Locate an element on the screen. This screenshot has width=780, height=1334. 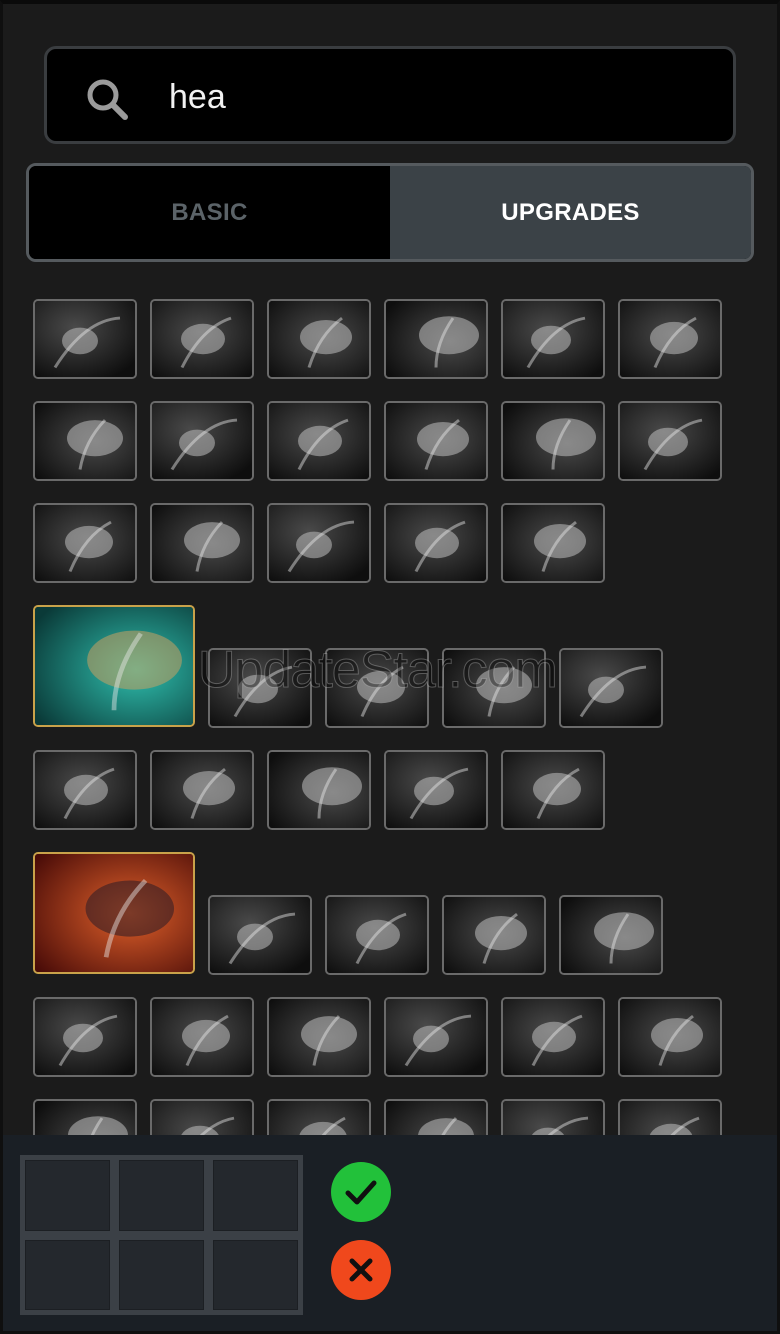
item-vortex is located at coordinates (436, 790).